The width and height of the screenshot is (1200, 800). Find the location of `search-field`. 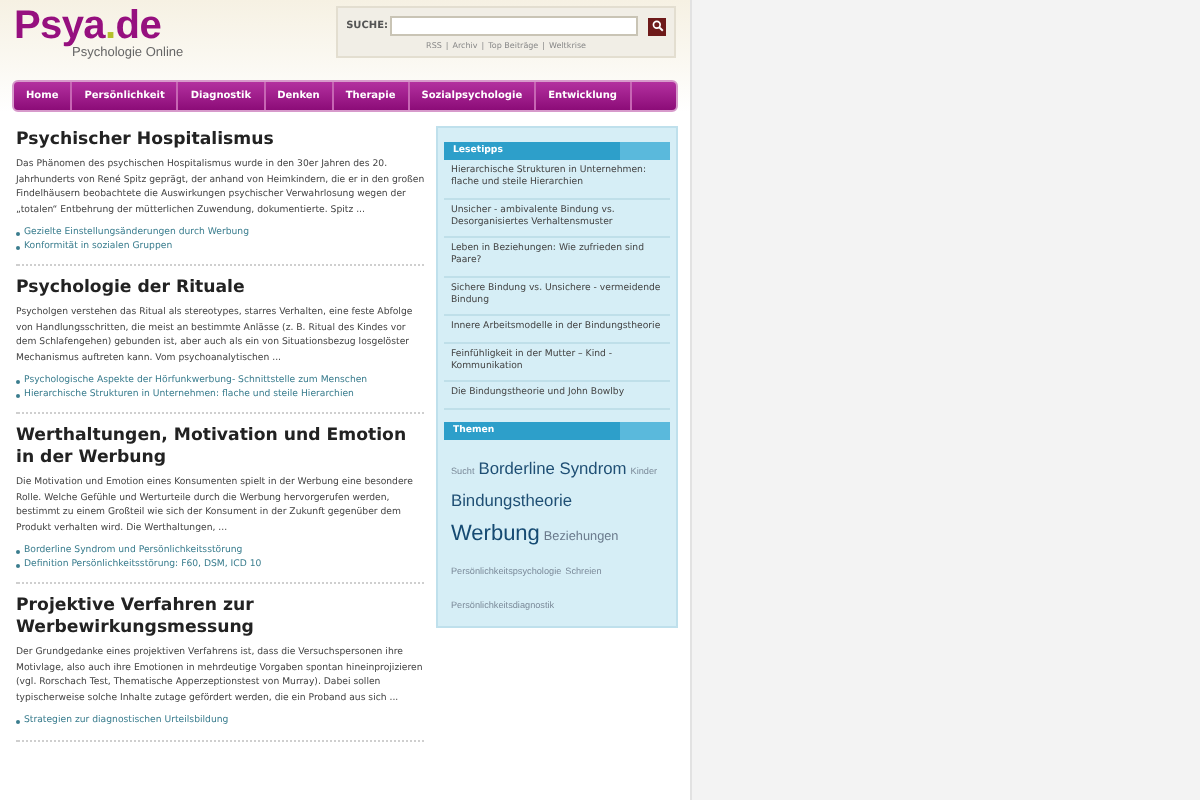

search-field is located at coordinates (514, 26).